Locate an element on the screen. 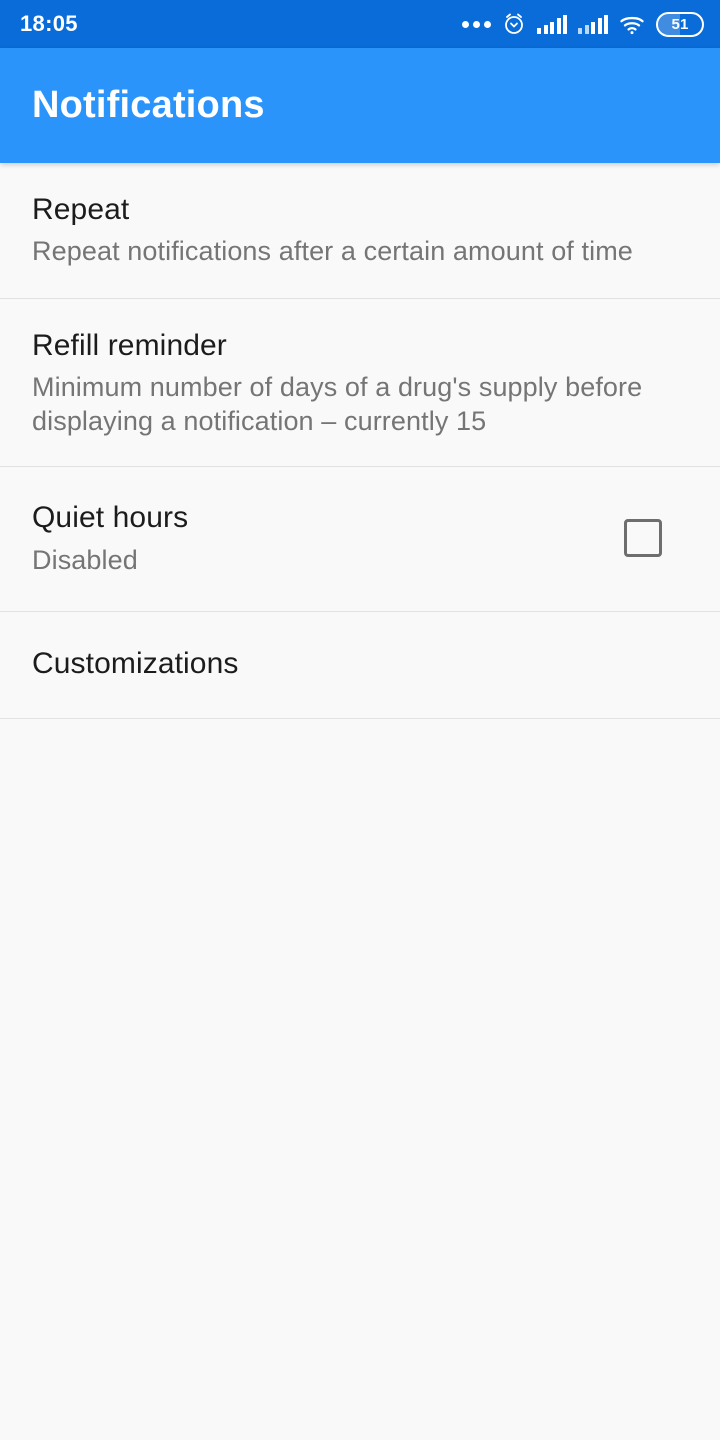 This screenshot has height=1440, width=720. setting-row-quiet-hours: Quiet hours Disabled is located at coordinates (360, 539).